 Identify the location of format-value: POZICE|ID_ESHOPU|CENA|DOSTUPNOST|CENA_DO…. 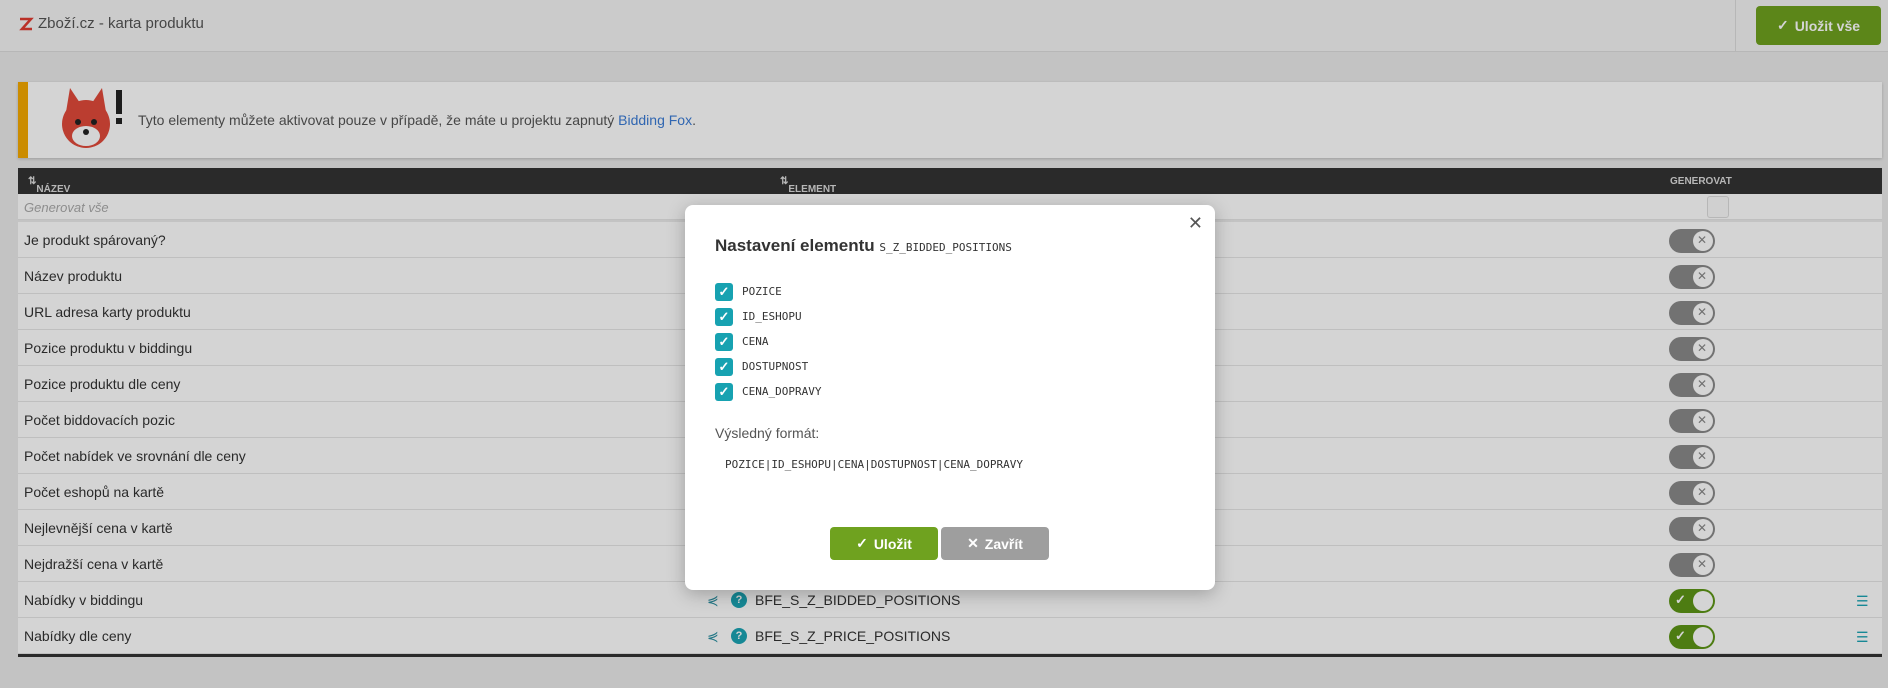
(874, 464).